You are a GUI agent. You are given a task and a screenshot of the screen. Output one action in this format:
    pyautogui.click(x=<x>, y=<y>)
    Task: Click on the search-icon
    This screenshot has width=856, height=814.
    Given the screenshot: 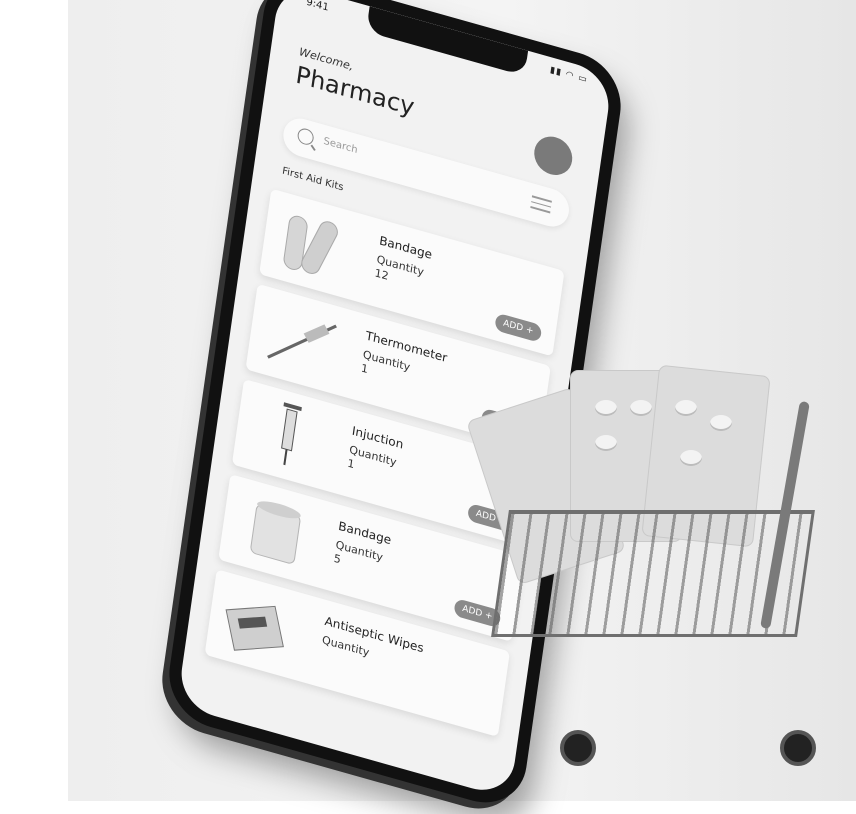 What is the action you would take?
    pyautogui.click(x=305, y=136)
    